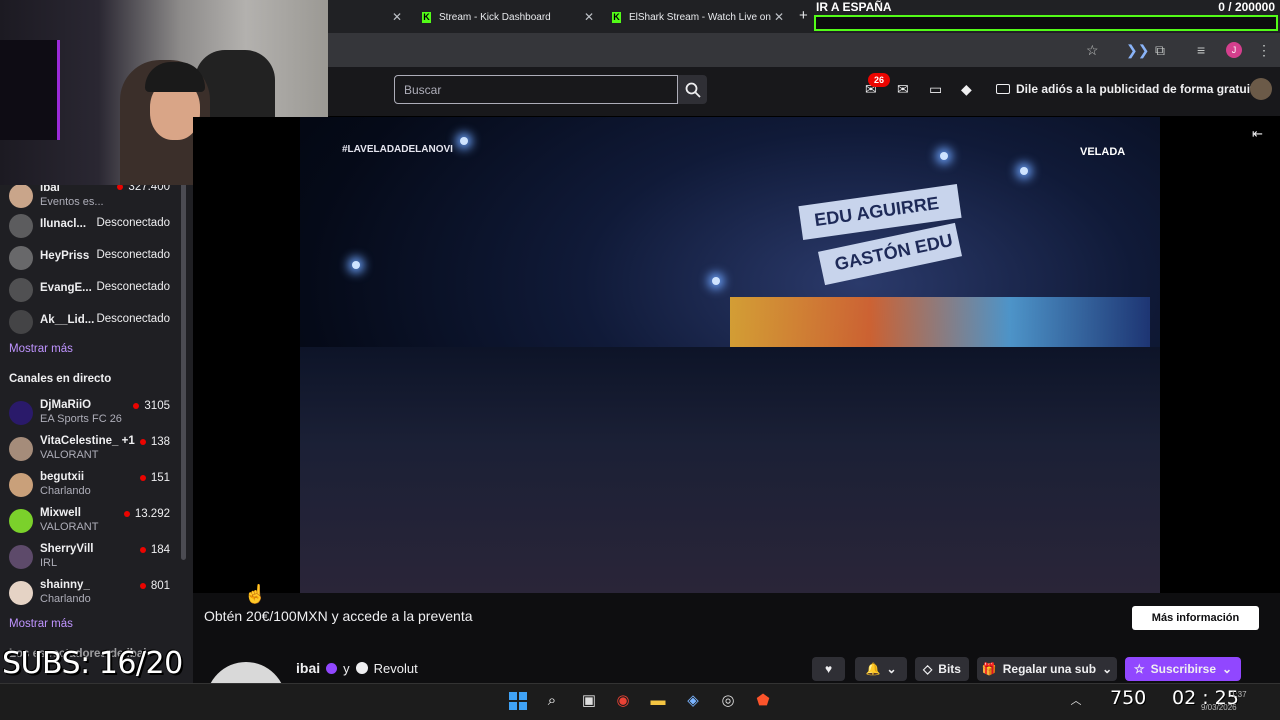  Describe the element at coordinates (1246, 7) in the screenshot. I see `goal-count: 0 / 200000` at that location.